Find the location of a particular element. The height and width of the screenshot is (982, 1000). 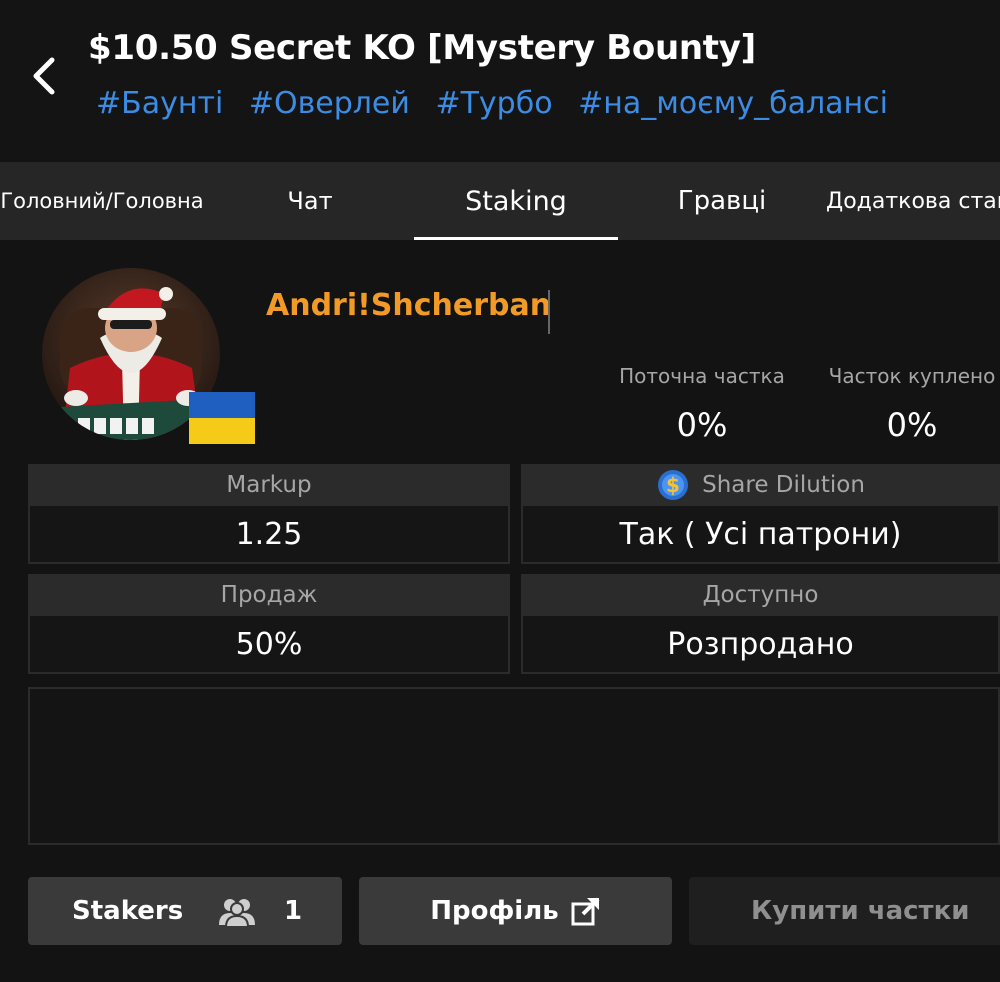

current-share-stat: Поточна частка 0% is located at coordinates (702, 404).